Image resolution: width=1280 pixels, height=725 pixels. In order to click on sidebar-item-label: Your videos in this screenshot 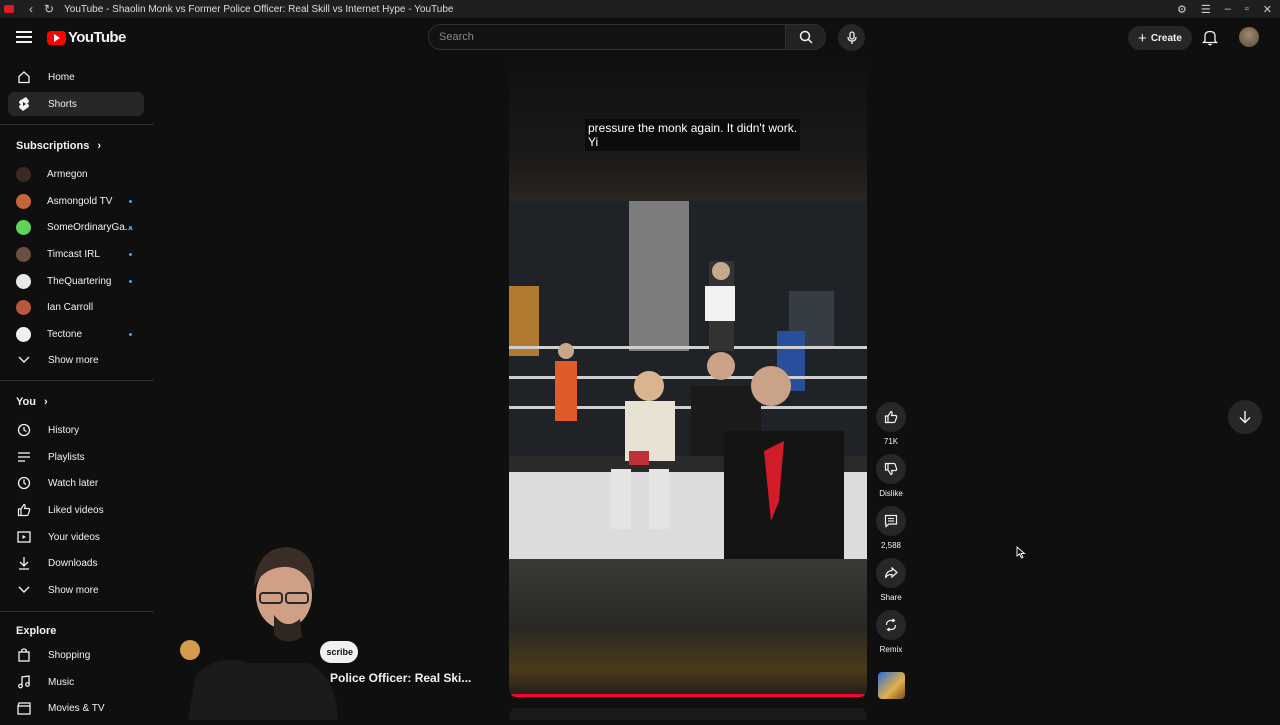, I will do `click(74, 537)`.